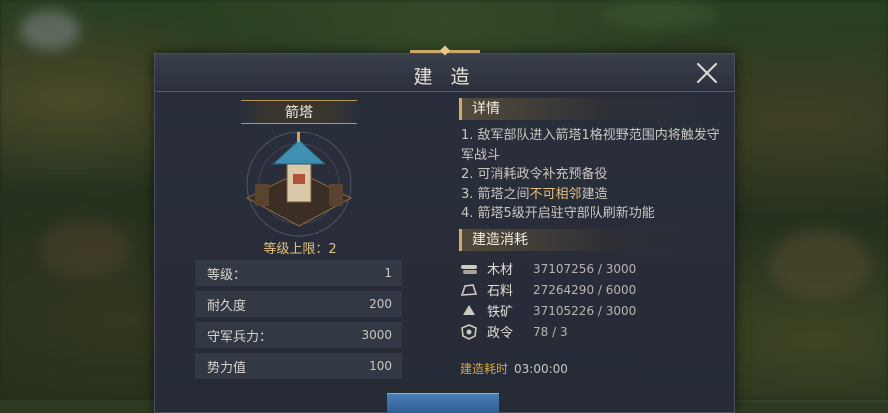 This screenshot has width=888, height=413. I want to click on stats-list: 等级： 1 耐久度 200 守军兵力： 3000 势力值 100, so click(298, 322).